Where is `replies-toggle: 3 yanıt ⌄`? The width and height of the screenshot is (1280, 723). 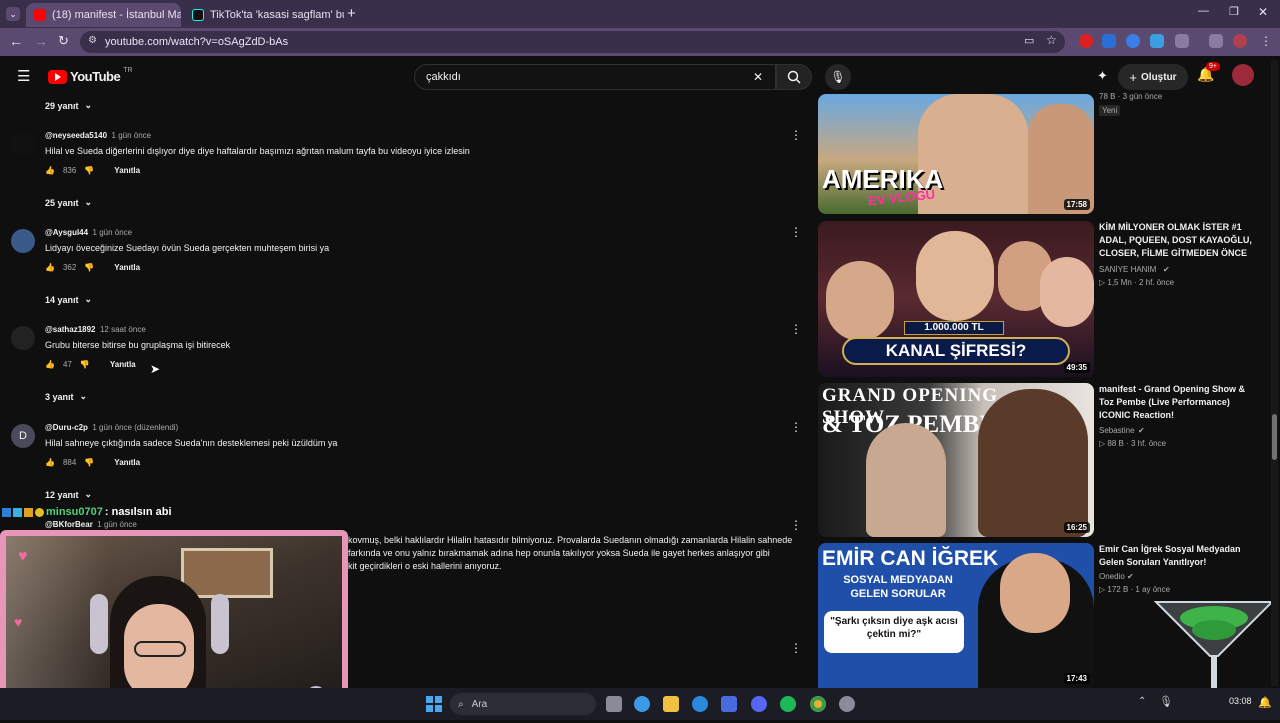 replies-toggle: 3 yanıt ⌄ is located at coordinates (66, 396).